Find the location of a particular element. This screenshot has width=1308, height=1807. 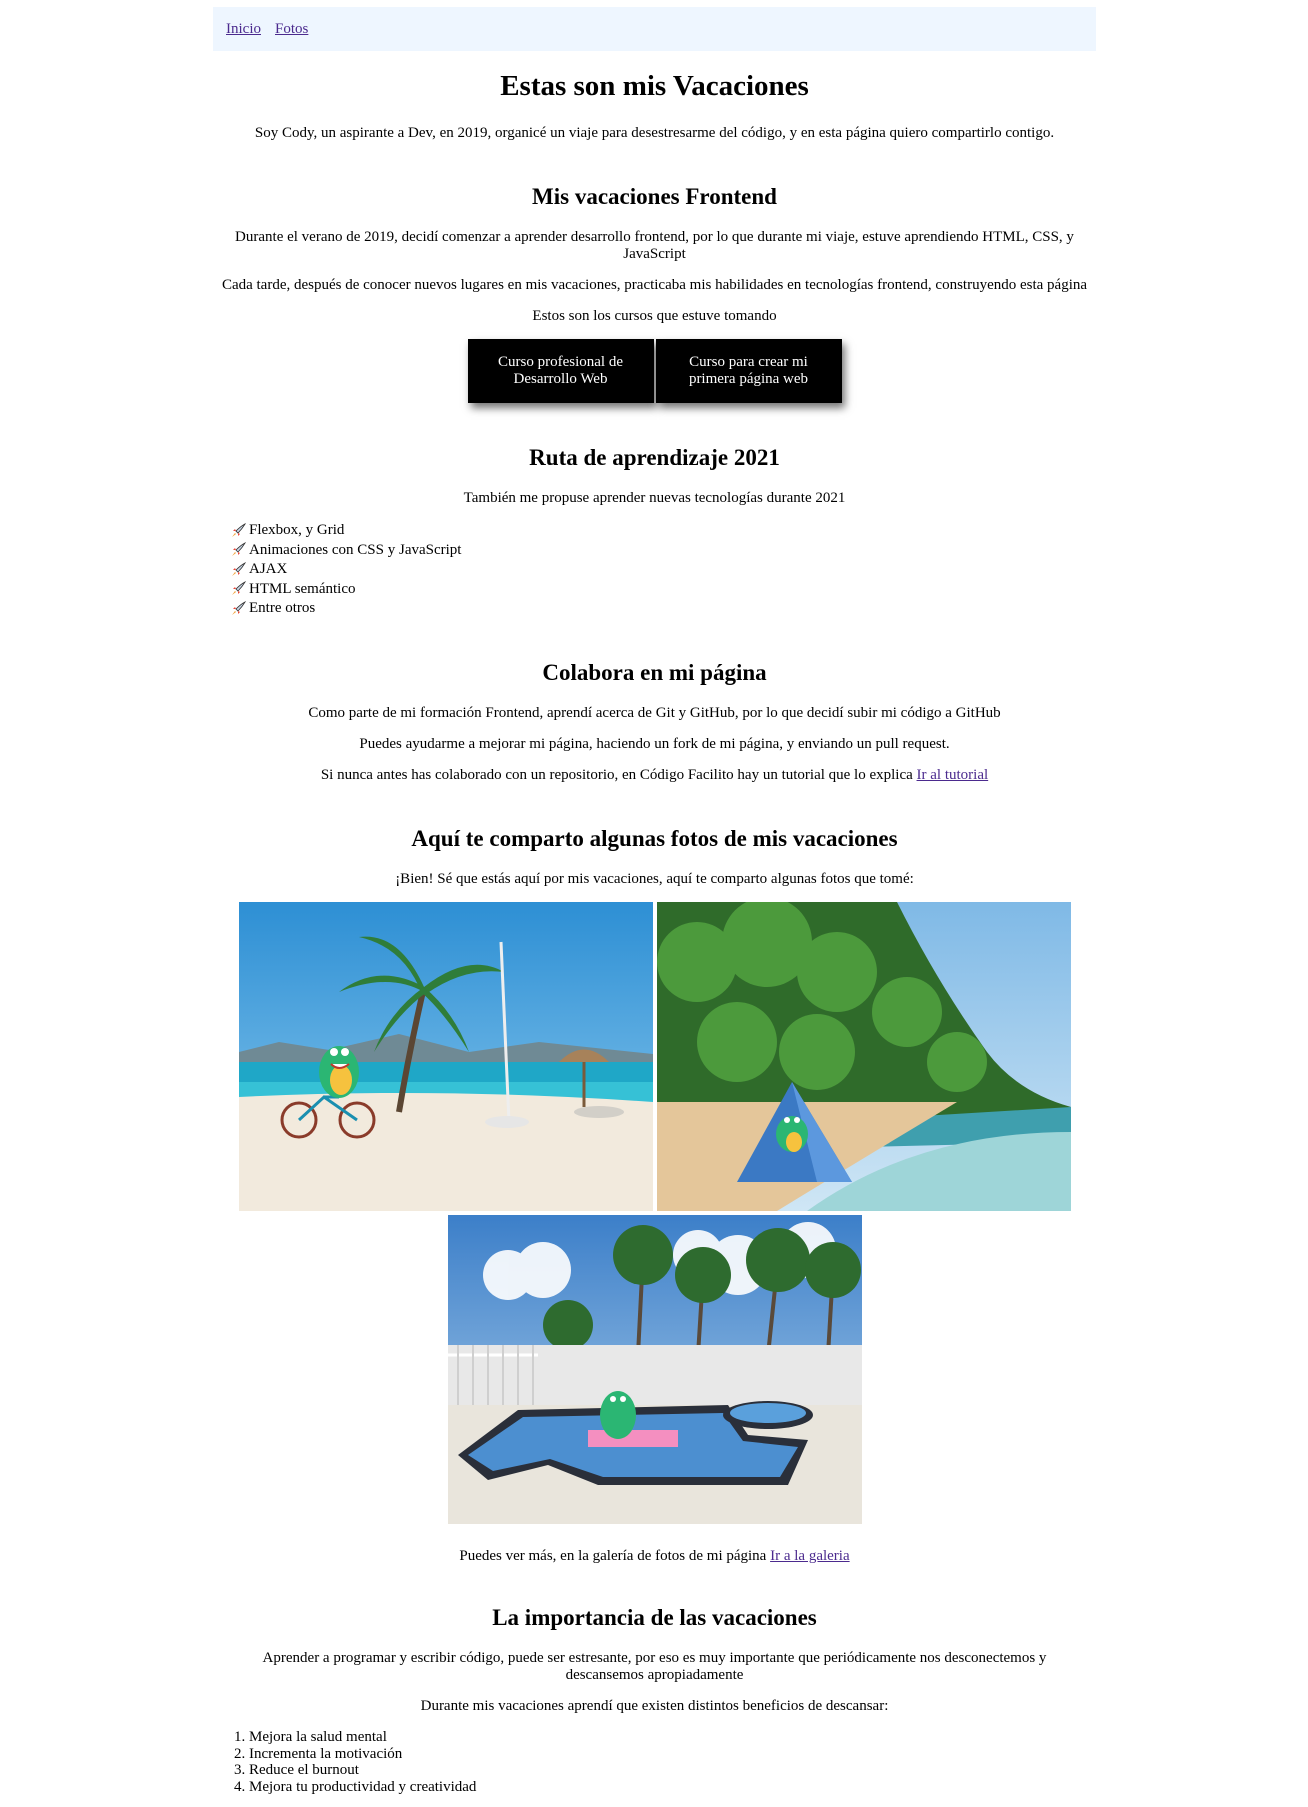

list-item: Animaciones con CSS y JavaScript is located at coordinates (530, 551).